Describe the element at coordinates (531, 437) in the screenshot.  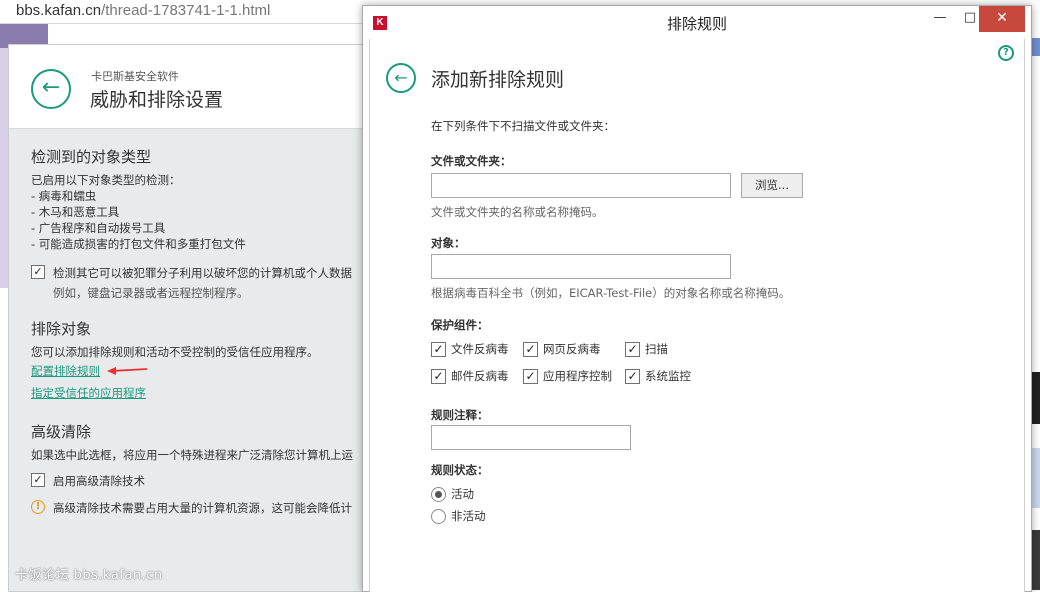
I see `rule-comment-input` at that location.